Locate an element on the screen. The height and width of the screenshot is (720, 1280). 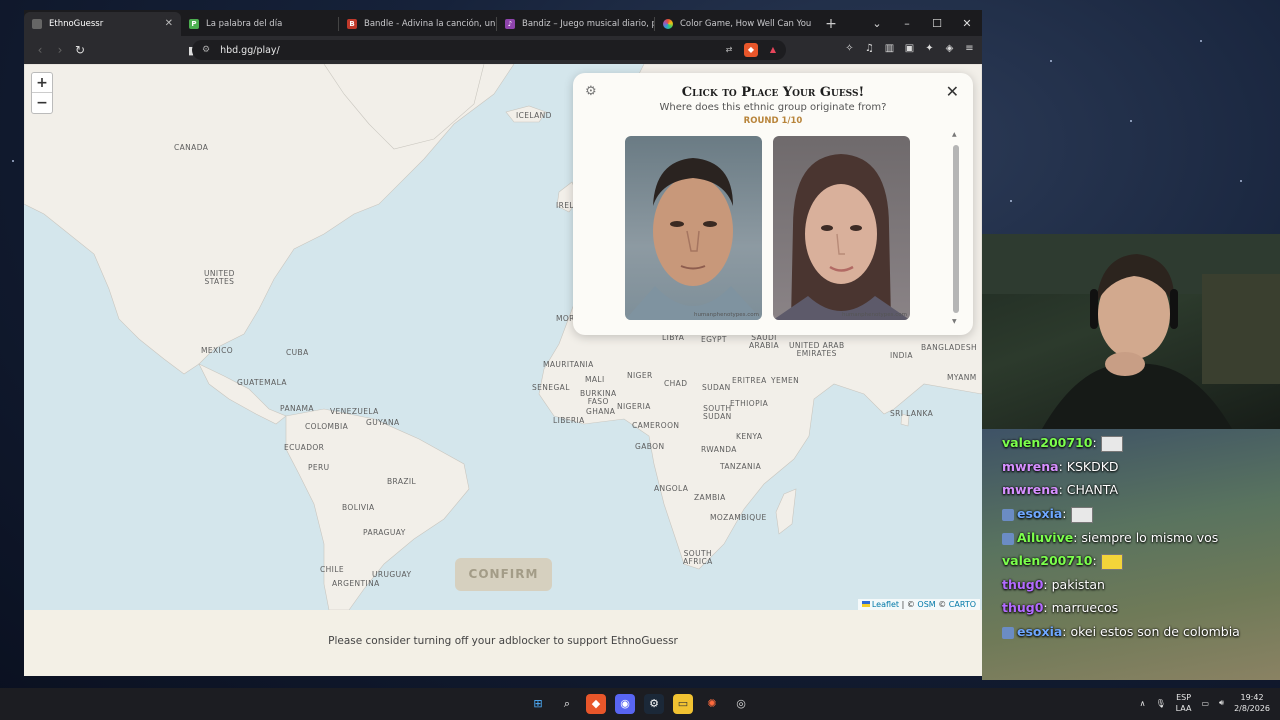
label-mexico: MEXICO is located at coordinates (217, 350).